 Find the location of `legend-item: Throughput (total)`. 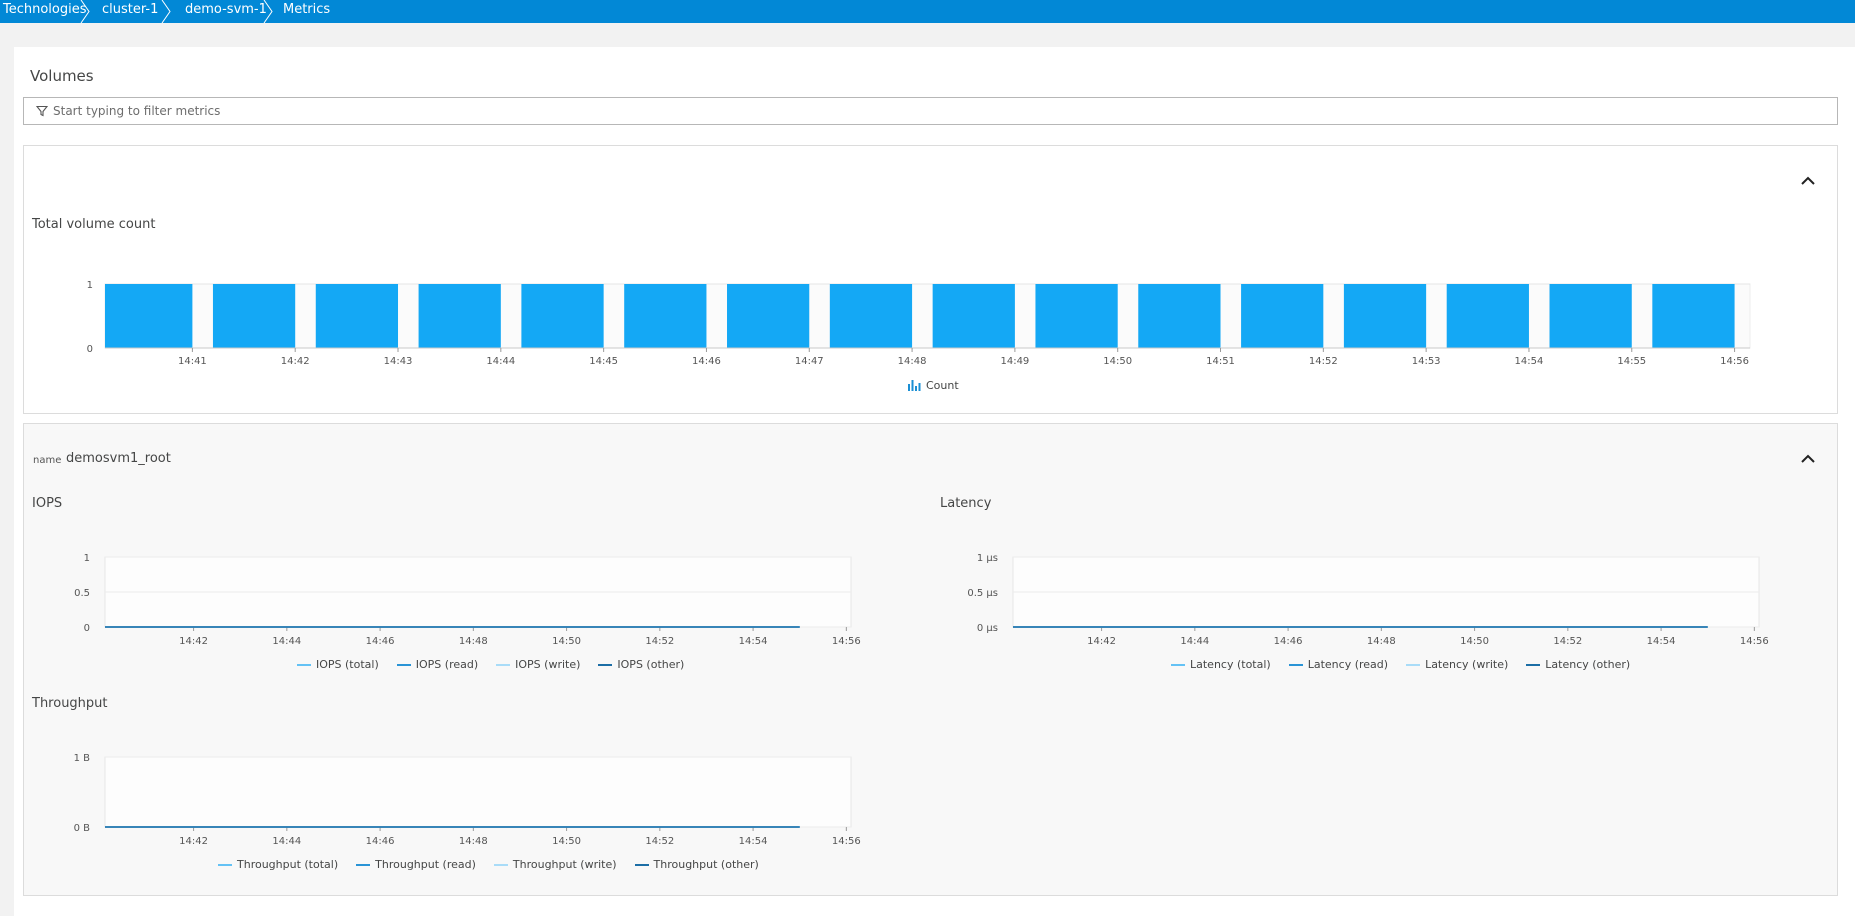

legend-item: Throughput (total) is located at coordinates (278, 864).